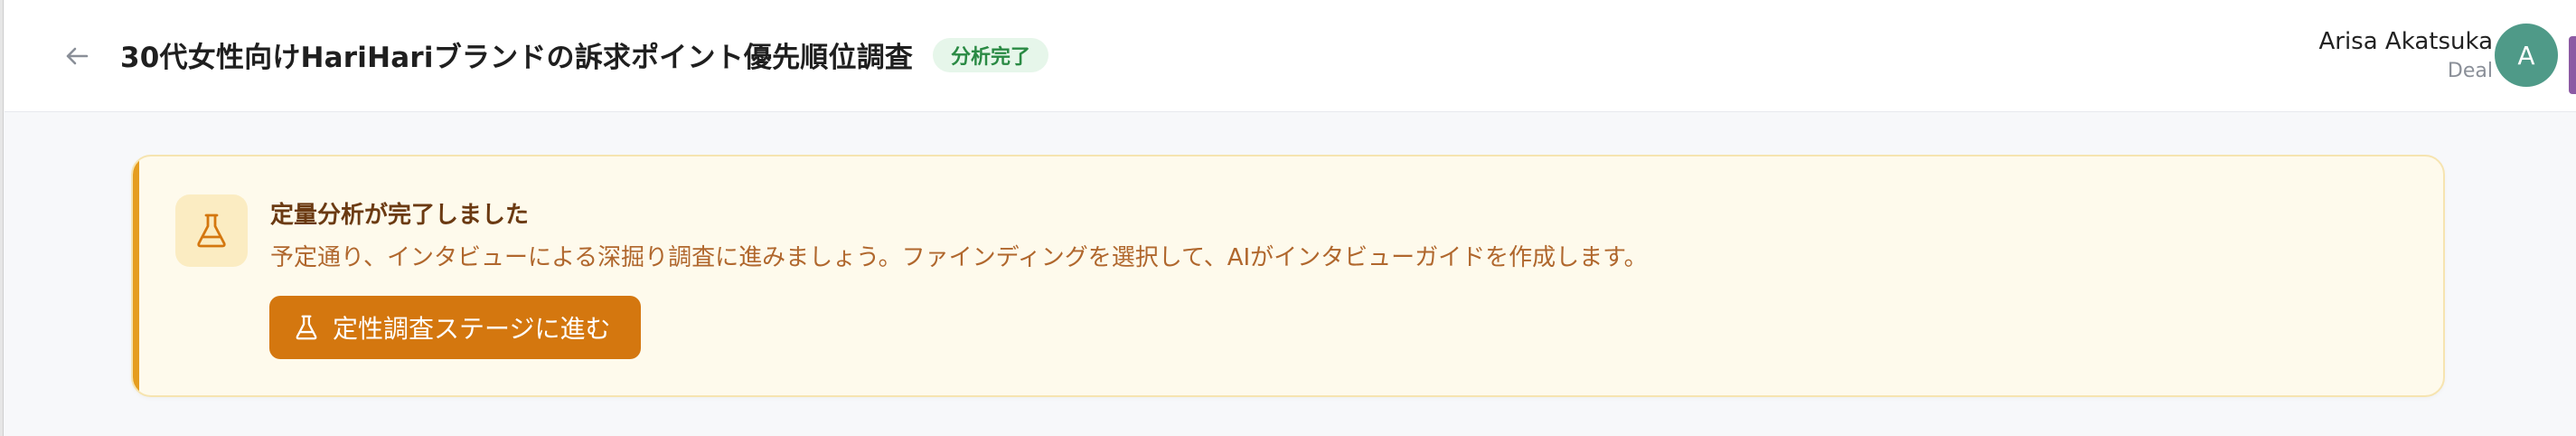 Image resolution: width=2576 pixels, height=436 pixels. What do you see at coordinates (2470, 71) in the screenshot?
I see `user-role: Deal` at bounding box center [2470, 71].